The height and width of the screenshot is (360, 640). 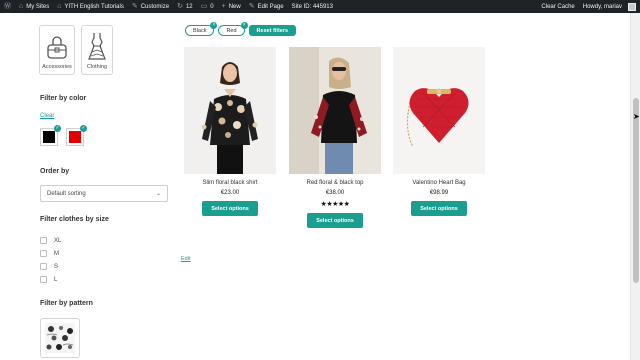 I want to click on edit-link: Edit, so click(x=185, y=259).